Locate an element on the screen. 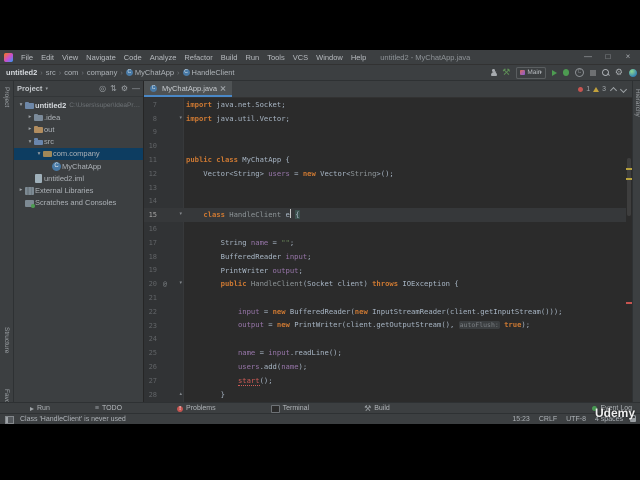  line-number: 16 is located at coordinates (150, 229).